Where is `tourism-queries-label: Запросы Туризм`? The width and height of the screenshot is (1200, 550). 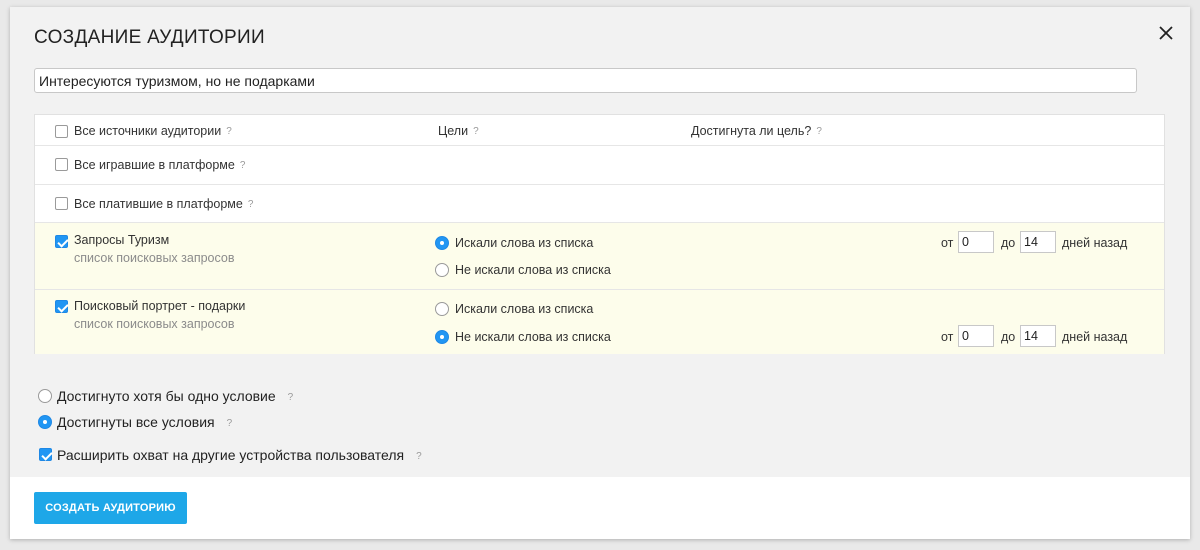 tourism-queries-label: Запросы Туризм is located at coordinates (122, 240).